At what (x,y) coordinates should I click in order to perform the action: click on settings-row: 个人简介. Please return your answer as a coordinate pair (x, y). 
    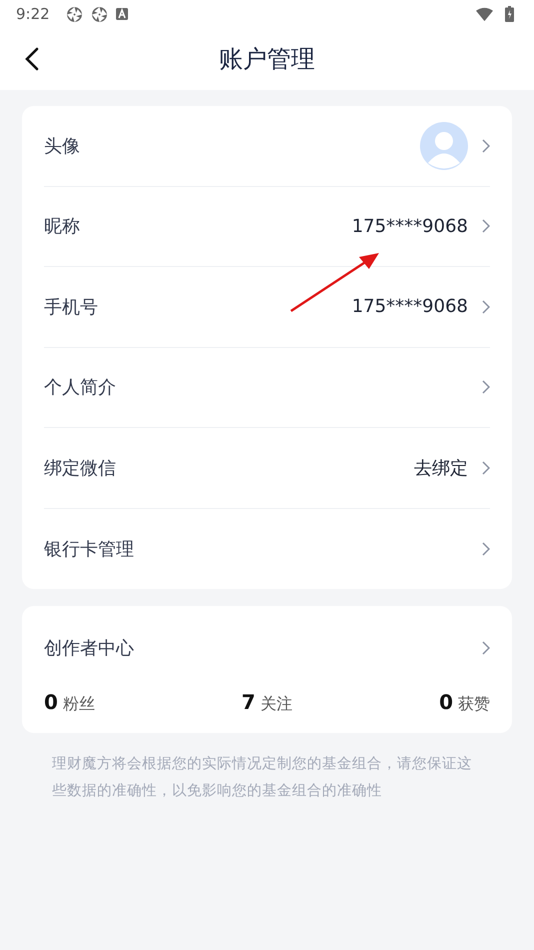
    Looking at the image, I should click on (267, 388).